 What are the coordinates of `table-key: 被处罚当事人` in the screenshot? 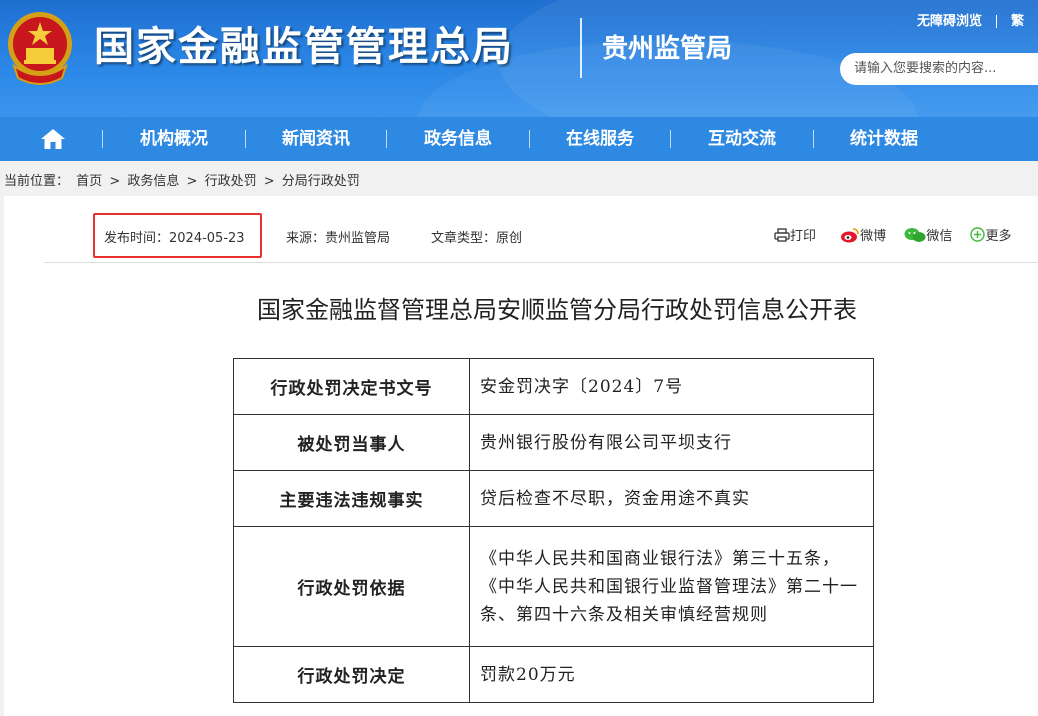 It's located at (351, 442).